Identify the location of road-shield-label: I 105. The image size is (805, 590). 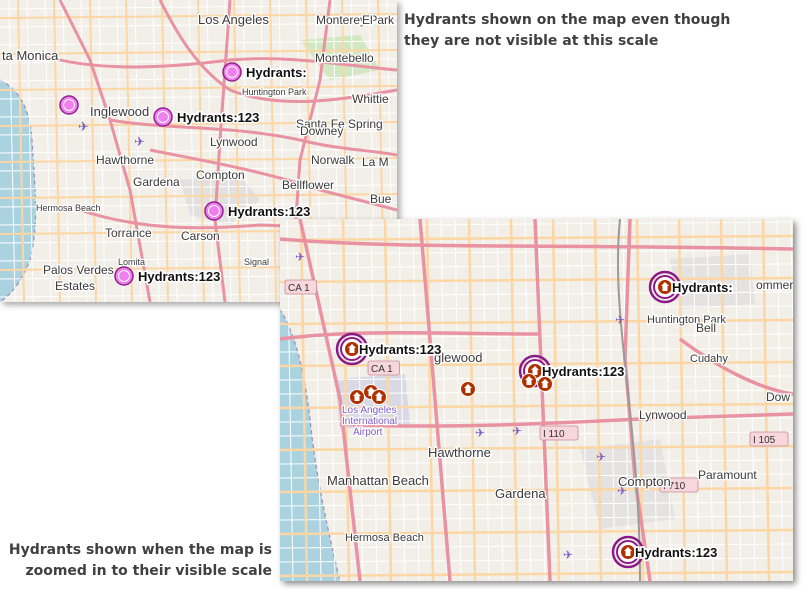
(764, 440).